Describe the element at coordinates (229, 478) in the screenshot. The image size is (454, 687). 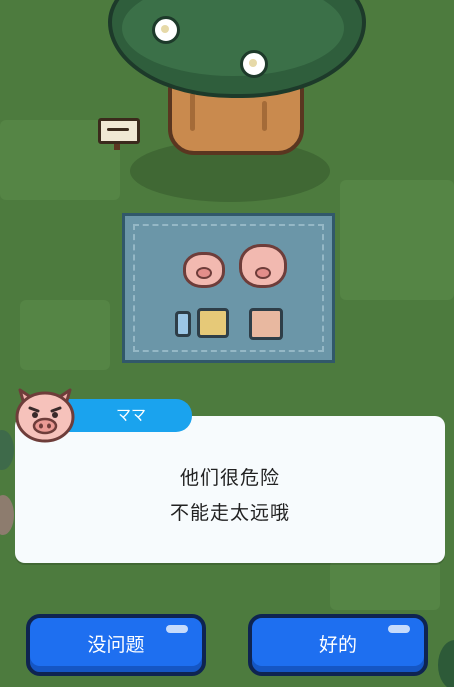
I see `dialog-line-1: 他们很危险` at that location.